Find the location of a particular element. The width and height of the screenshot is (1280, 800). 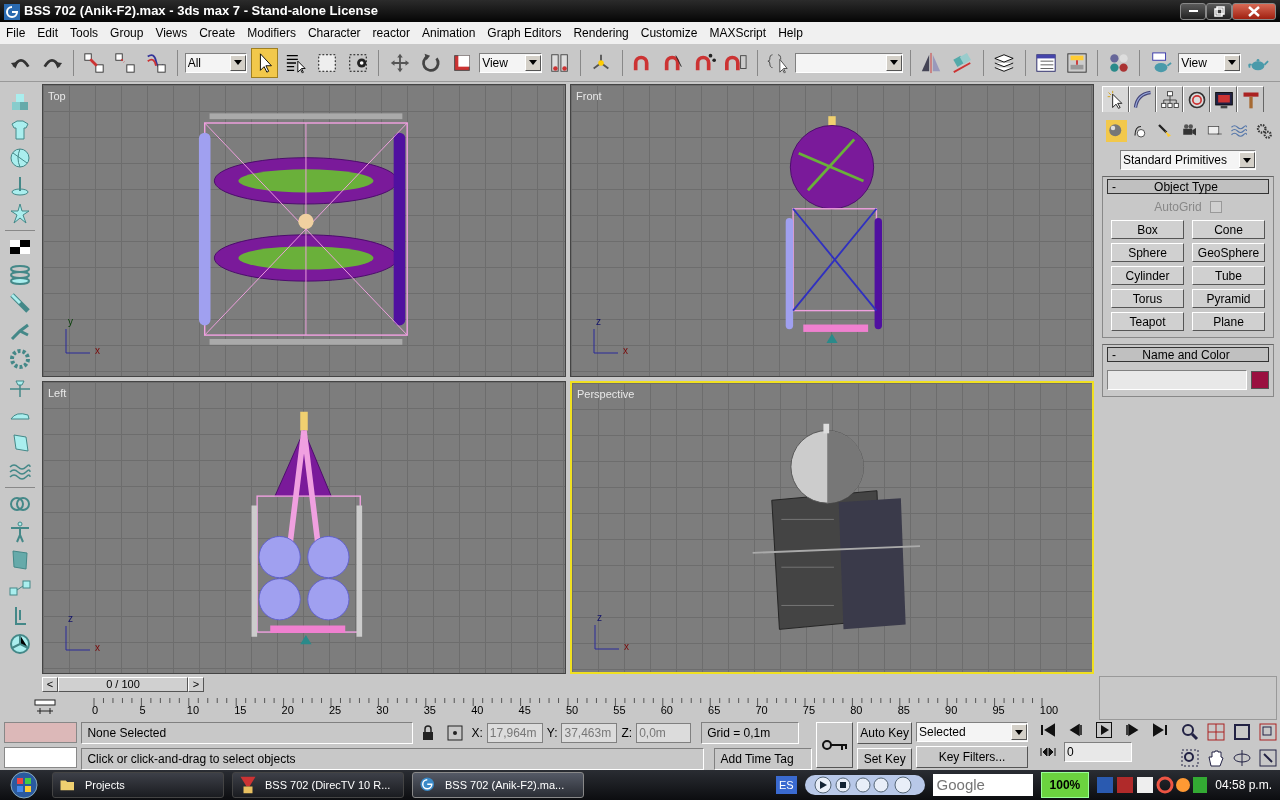

ball-icon is located at coordinates (20, 158).